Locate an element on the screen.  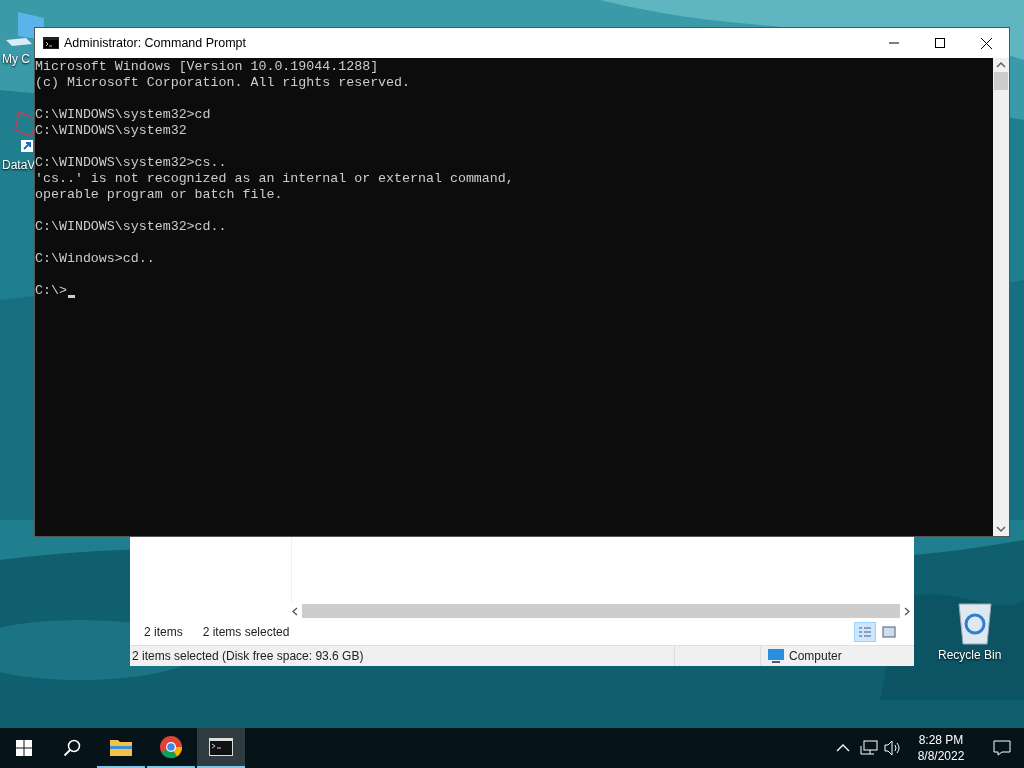
search-icon is located at coordinates (72, 748).